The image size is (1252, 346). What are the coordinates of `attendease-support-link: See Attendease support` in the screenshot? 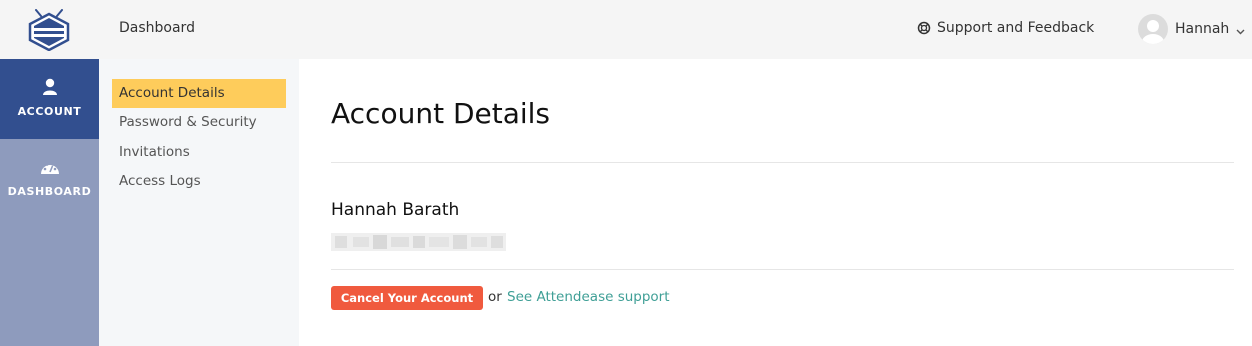 It's located at (588, 297).